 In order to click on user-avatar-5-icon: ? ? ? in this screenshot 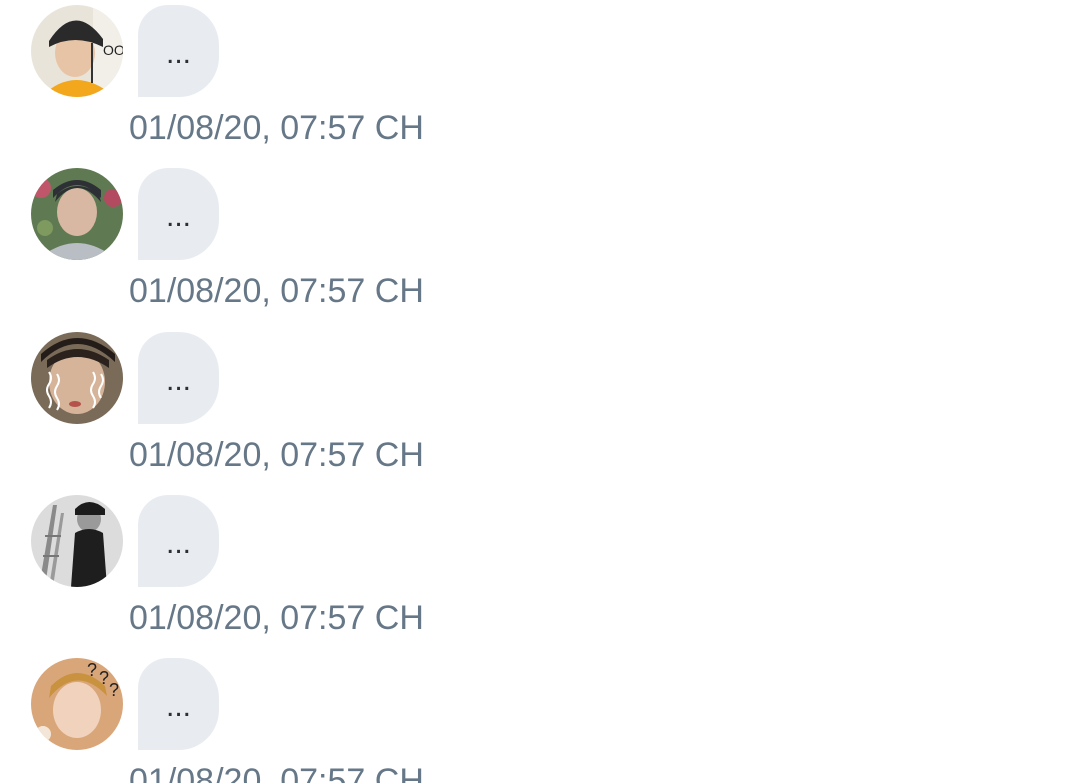, I will do `click(77, 704)`.